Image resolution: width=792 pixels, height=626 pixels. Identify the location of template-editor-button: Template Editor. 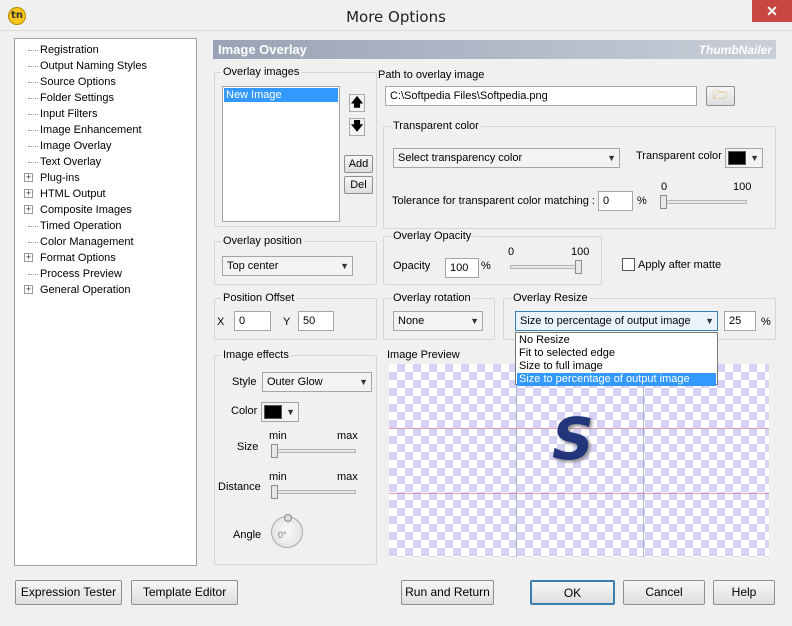
(184, 592).